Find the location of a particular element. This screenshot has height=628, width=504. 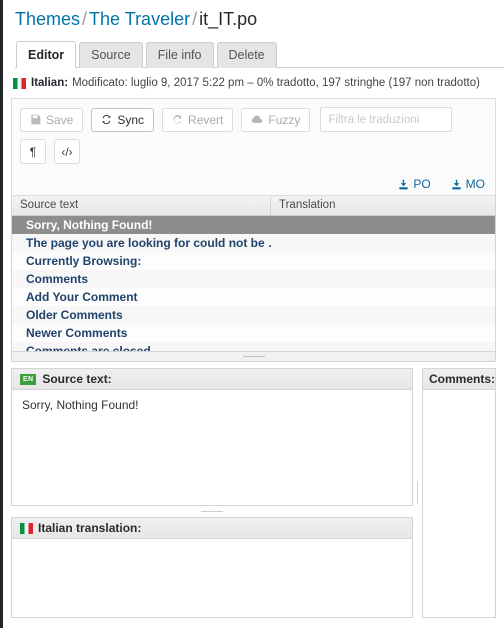

fuzzy-button: Fuzzy is located at coordinates (276, 119).